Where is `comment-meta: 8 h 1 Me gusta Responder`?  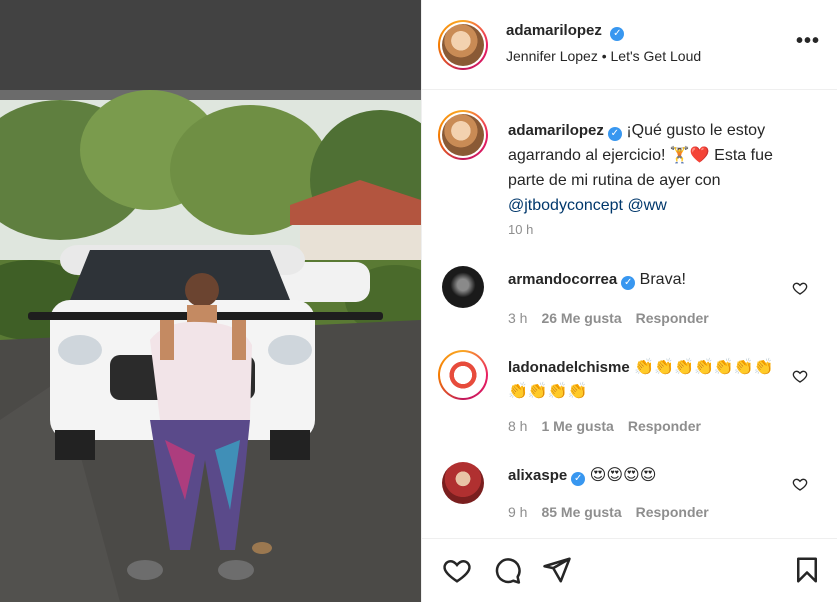
comment-meta: 8 h 1 Me gusta Responder is located at coordinates (604, 426).